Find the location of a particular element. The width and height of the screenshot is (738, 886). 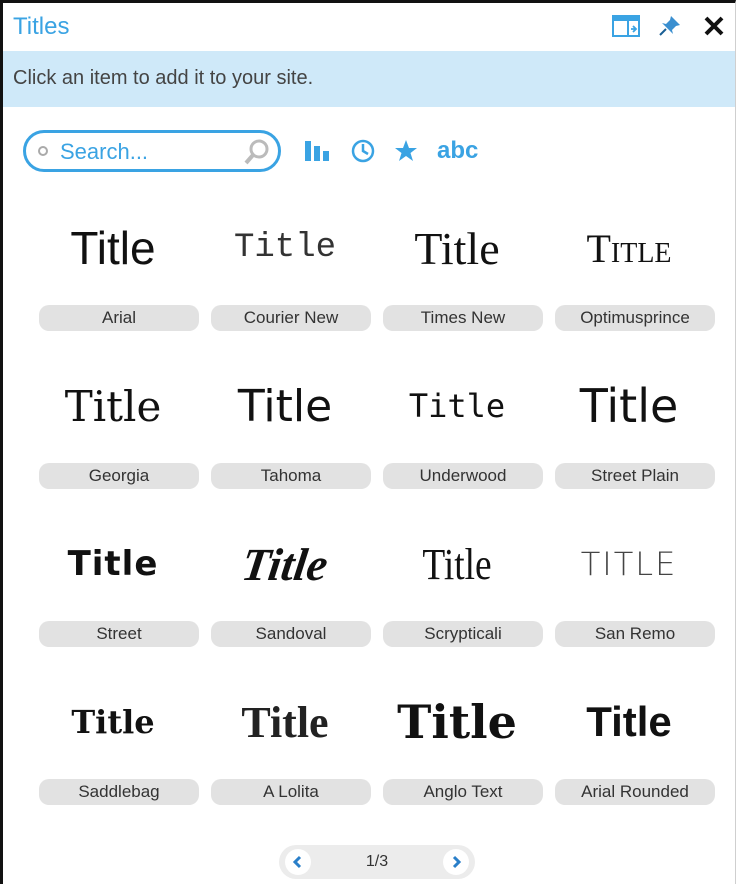

font-label: San Remo is located at coordinates (635, 634).